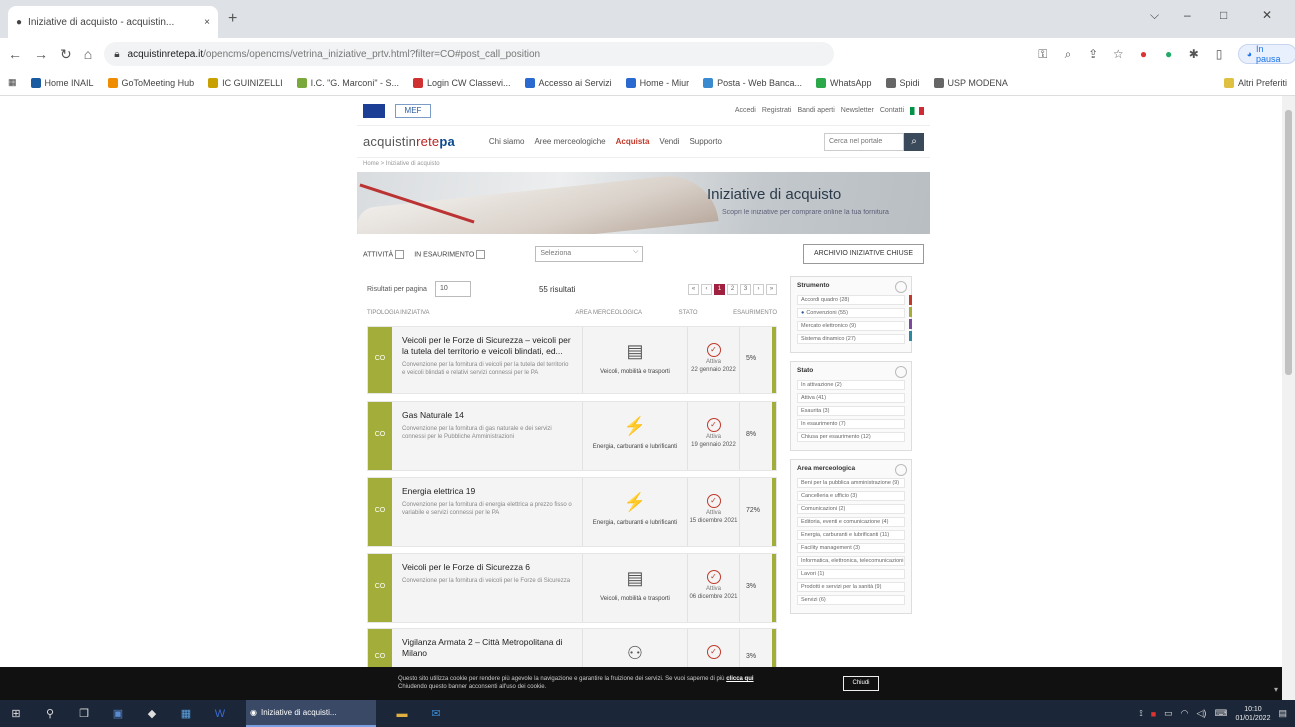 This screenshot has height=727, width=1295. I want to click on store-icon: ▦, so click(186, 714).